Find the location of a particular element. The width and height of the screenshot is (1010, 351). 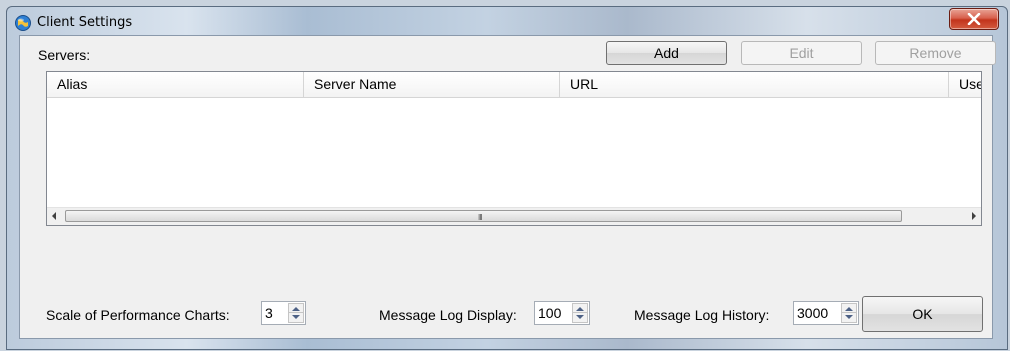

ok-button: OK is located at coordinates (922, 314).